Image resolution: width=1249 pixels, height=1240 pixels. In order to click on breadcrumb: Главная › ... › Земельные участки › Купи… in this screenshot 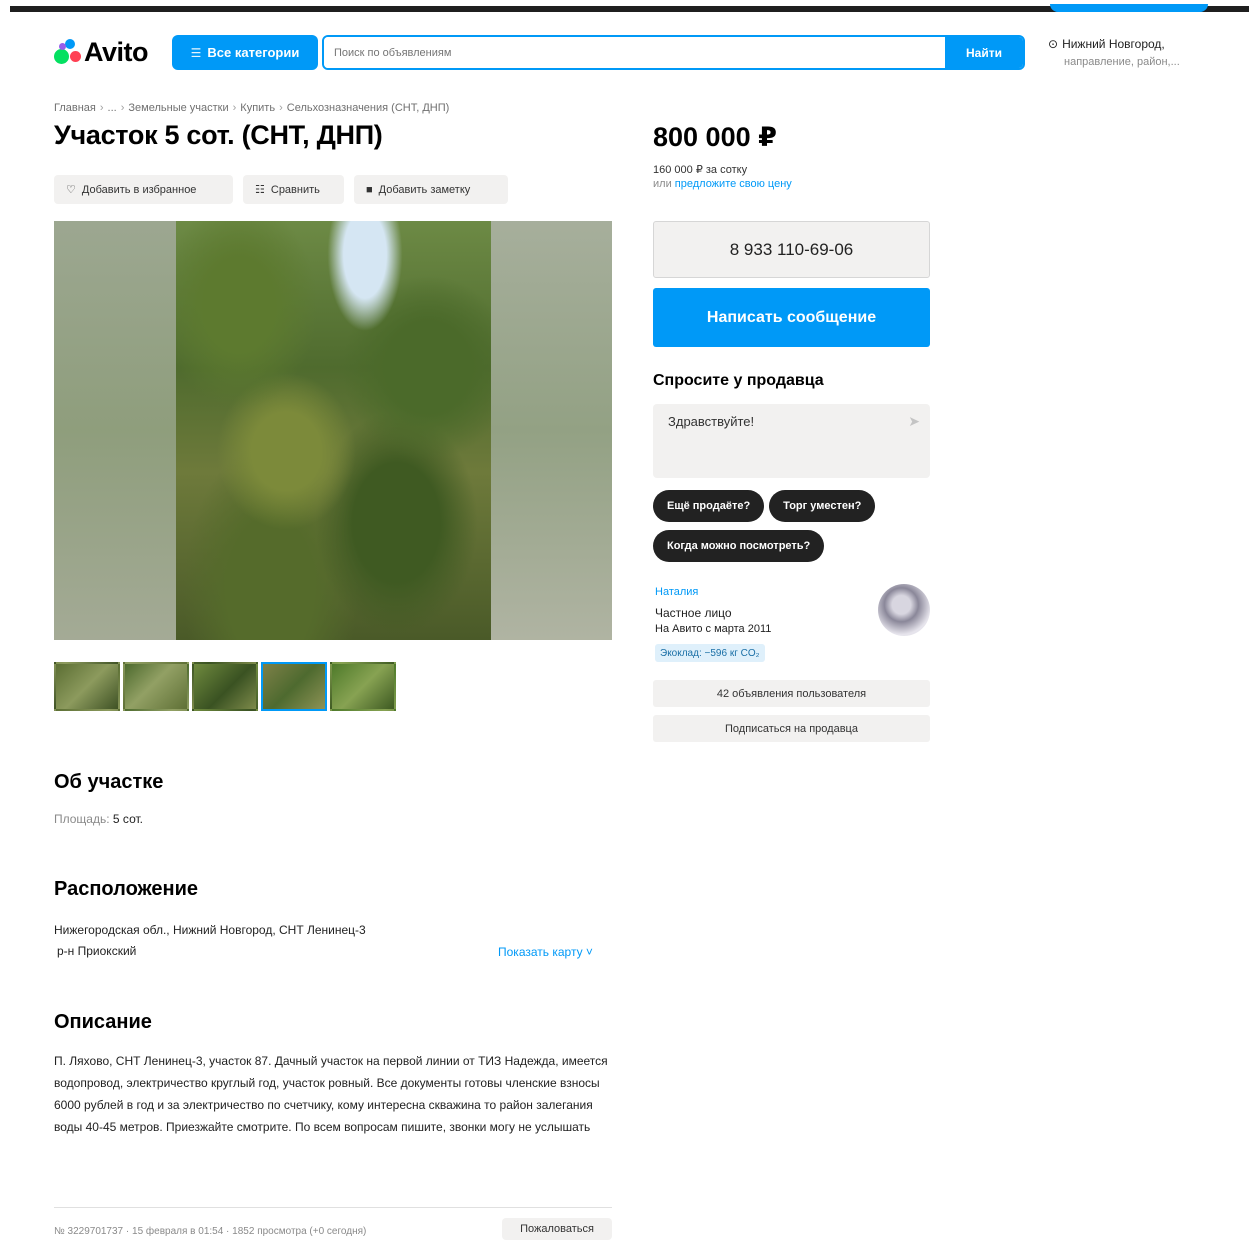, I will do `click(251, 108)`.